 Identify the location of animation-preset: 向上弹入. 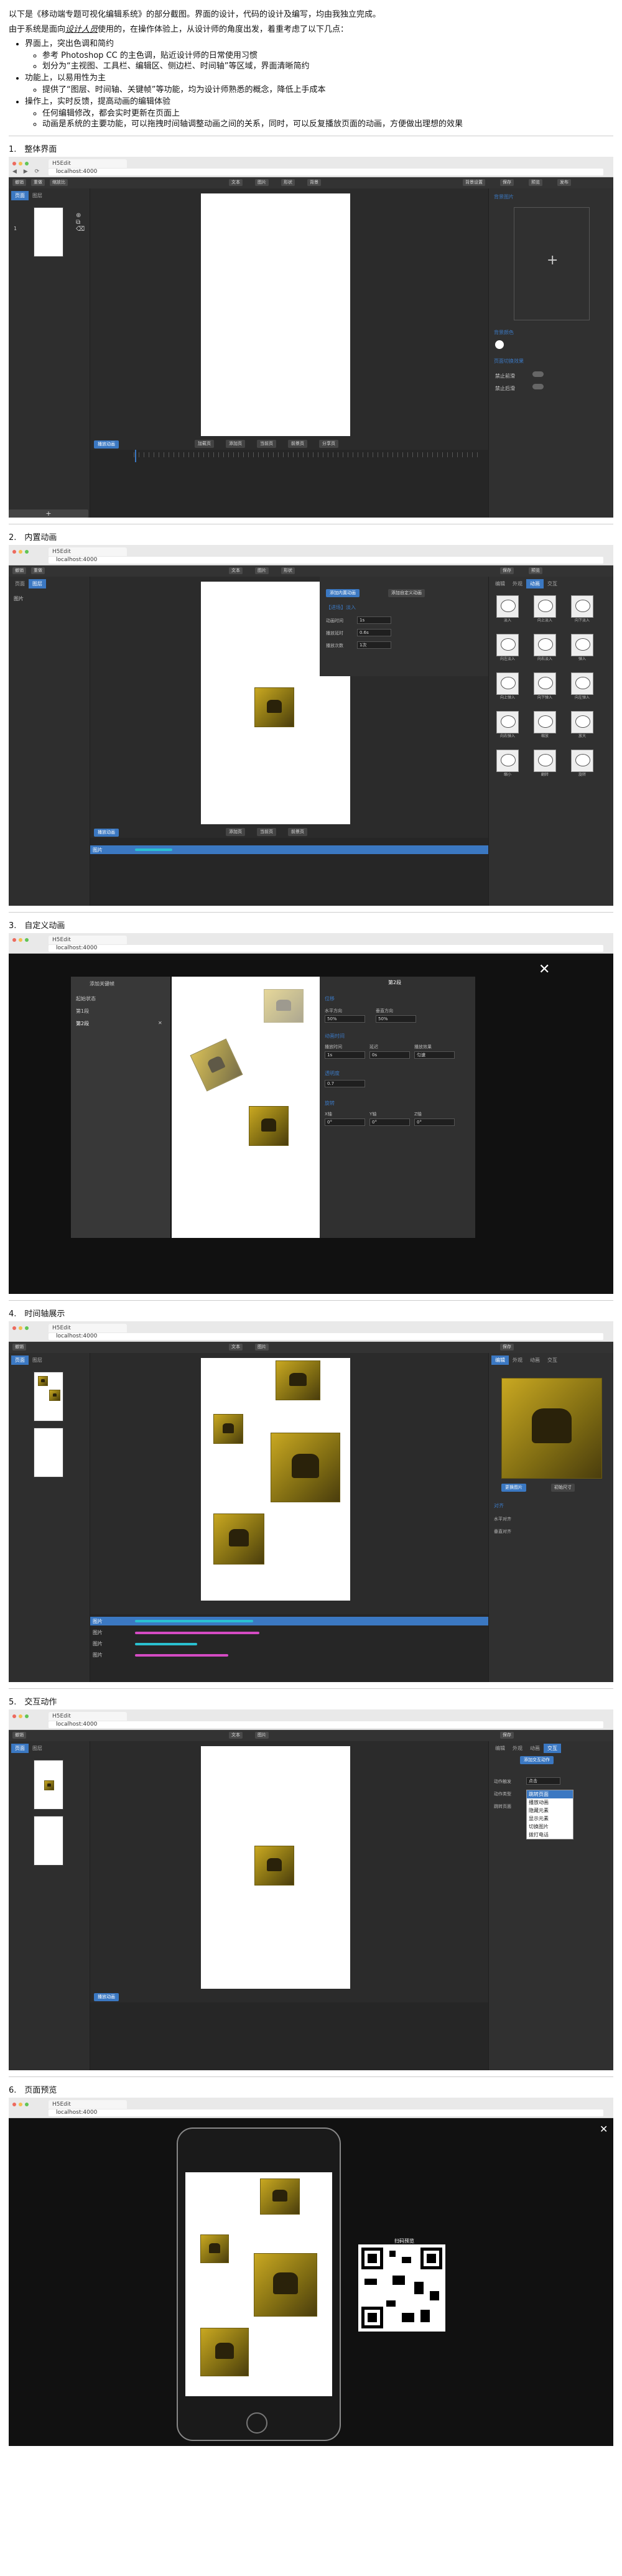
(507, 686).